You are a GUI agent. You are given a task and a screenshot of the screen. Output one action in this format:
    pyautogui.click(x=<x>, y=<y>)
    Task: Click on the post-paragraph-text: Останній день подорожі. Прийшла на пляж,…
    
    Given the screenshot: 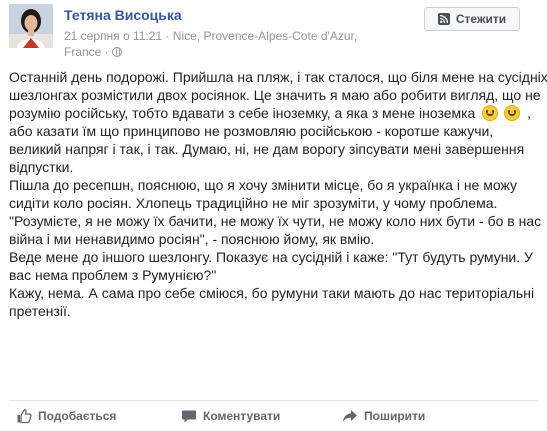 What is the action you would take?
    pyautogui.click(x=278, y=95)
    